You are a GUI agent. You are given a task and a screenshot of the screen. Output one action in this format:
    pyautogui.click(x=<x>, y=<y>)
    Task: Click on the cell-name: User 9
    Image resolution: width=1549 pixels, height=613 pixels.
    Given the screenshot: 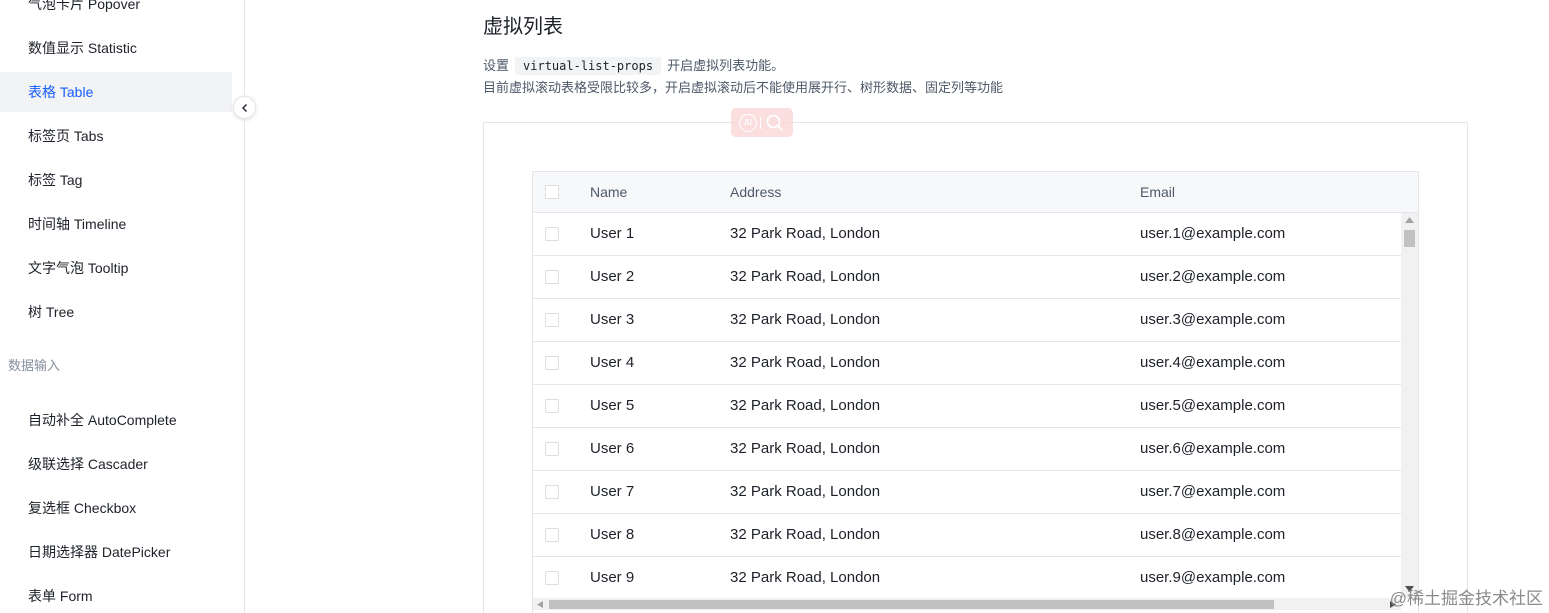 What is the action you would take?
    pyautogui.click(x=612, y=577)
    